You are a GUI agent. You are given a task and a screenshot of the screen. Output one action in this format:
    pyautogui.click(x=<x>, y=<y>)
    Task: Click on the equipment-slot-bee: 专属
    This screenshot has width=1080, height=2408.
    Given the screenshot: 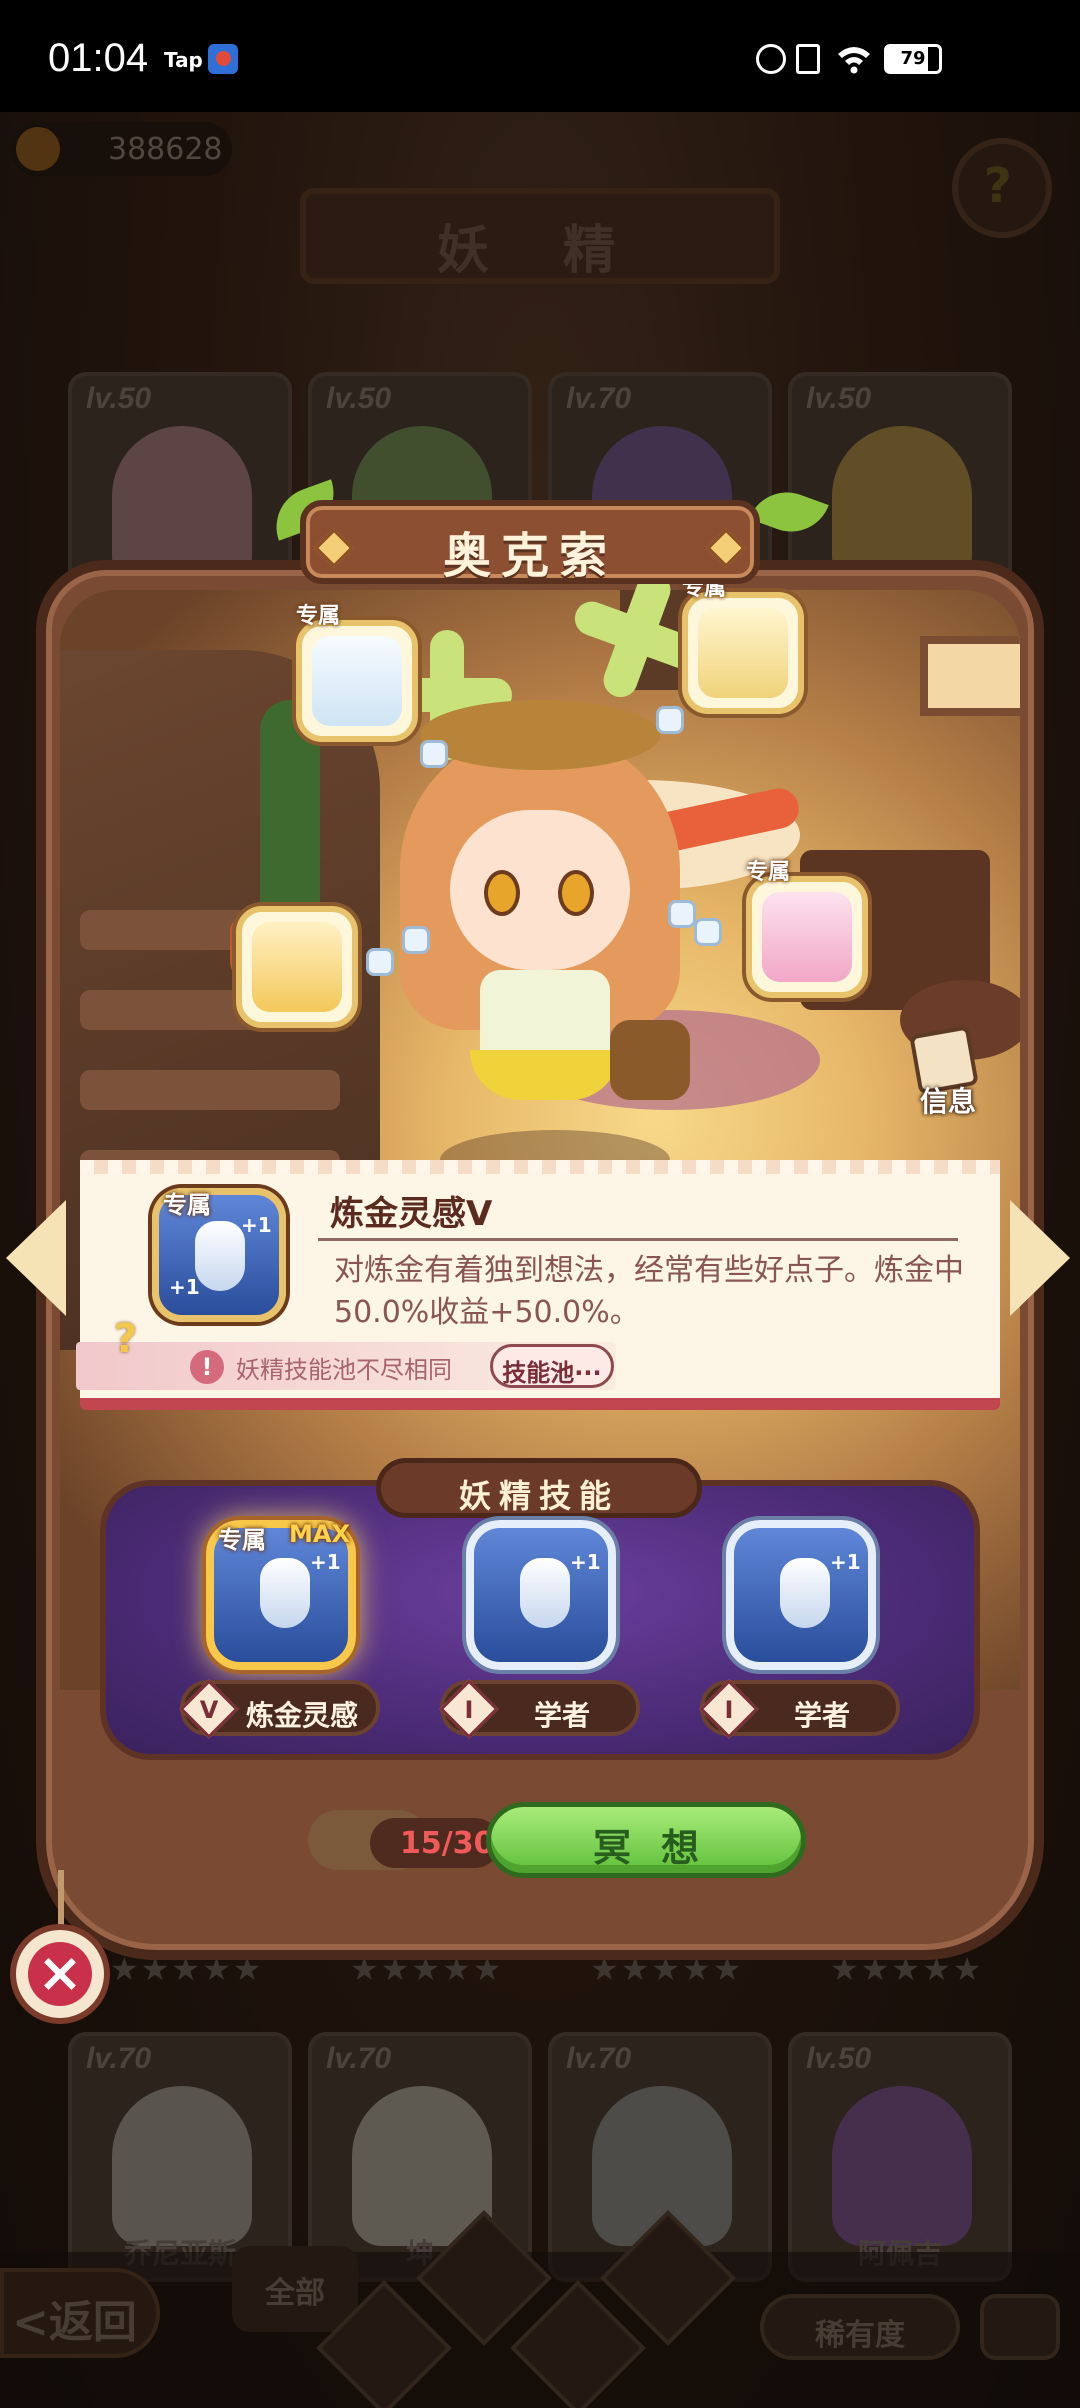 What is the action you would take?
    pyautogui.click(x=743, y=645)
    